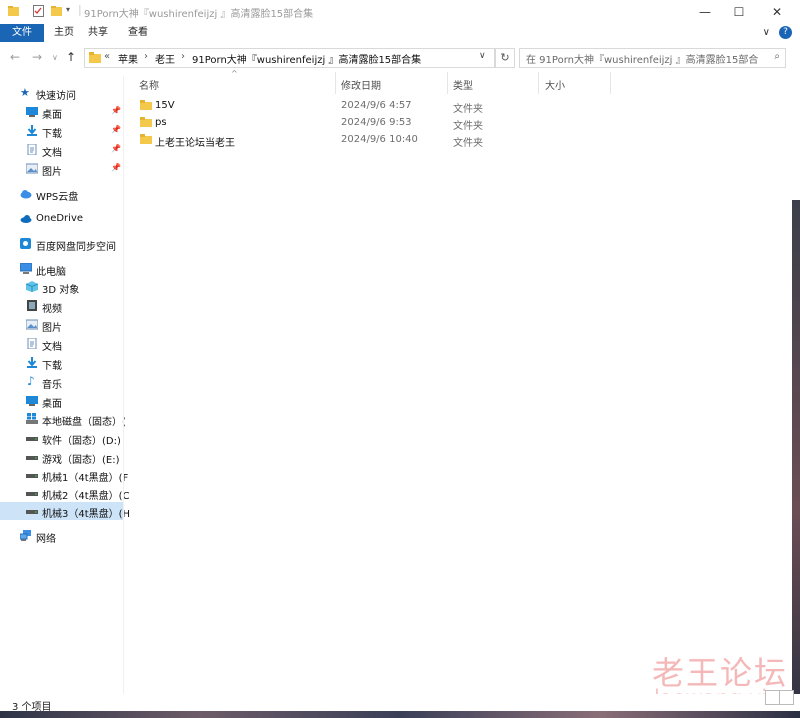  I want to click on sidebar-item-this-pc: 此电脑, so click(61, 269).